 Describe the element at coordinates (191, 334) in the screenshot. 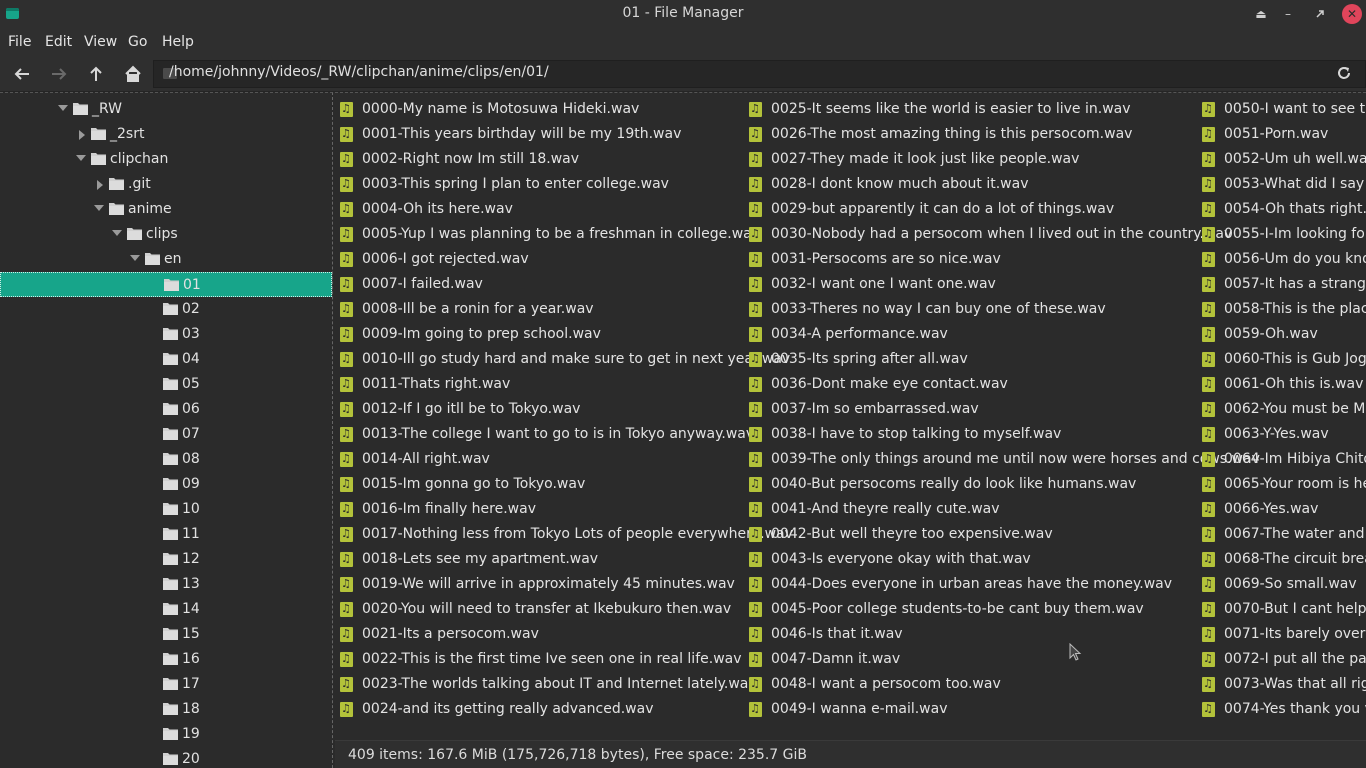

I see `tree-item-label: 03` at that location.